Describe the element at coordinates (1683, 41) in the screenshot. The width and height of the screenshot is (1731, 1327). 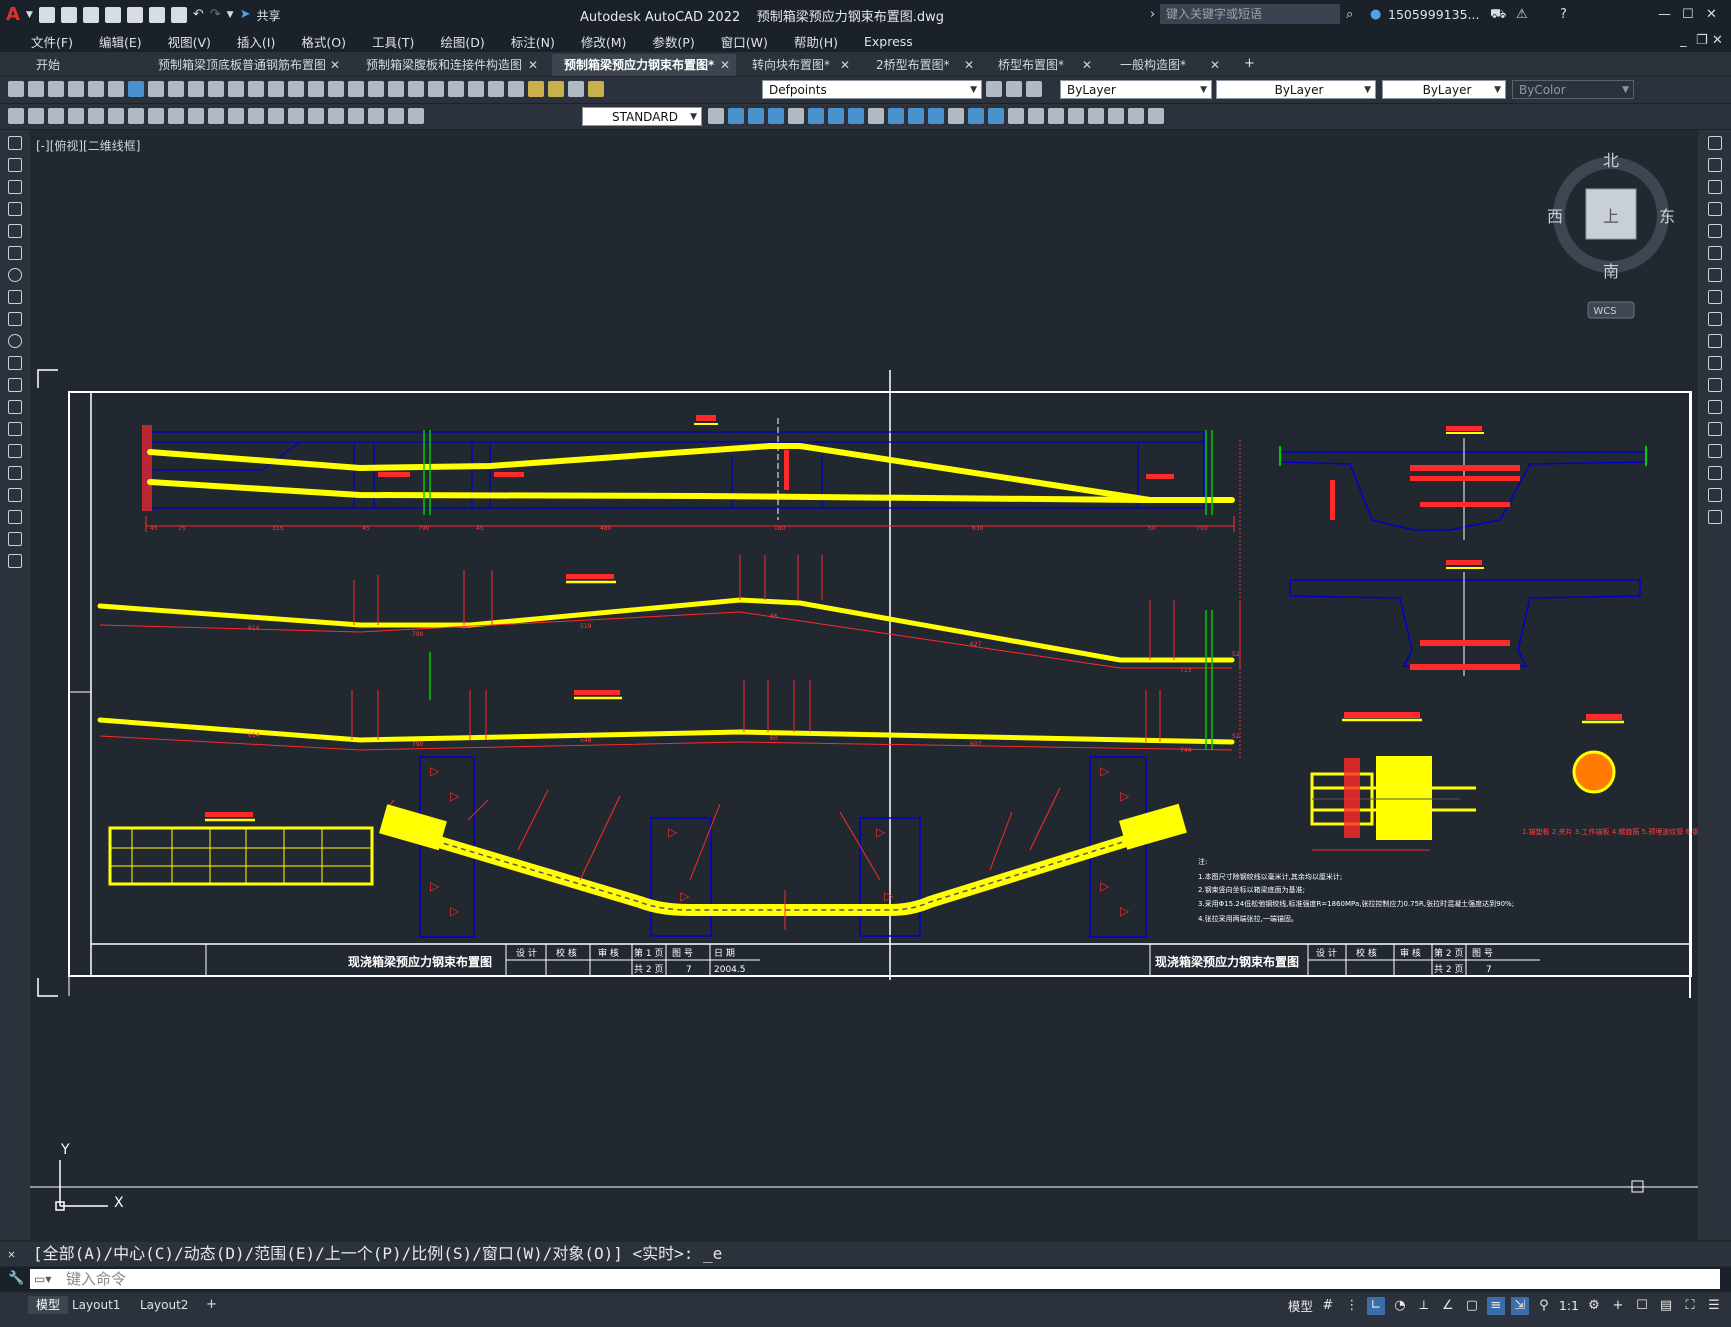
I see `doc-minimize-icon: _` at that location.